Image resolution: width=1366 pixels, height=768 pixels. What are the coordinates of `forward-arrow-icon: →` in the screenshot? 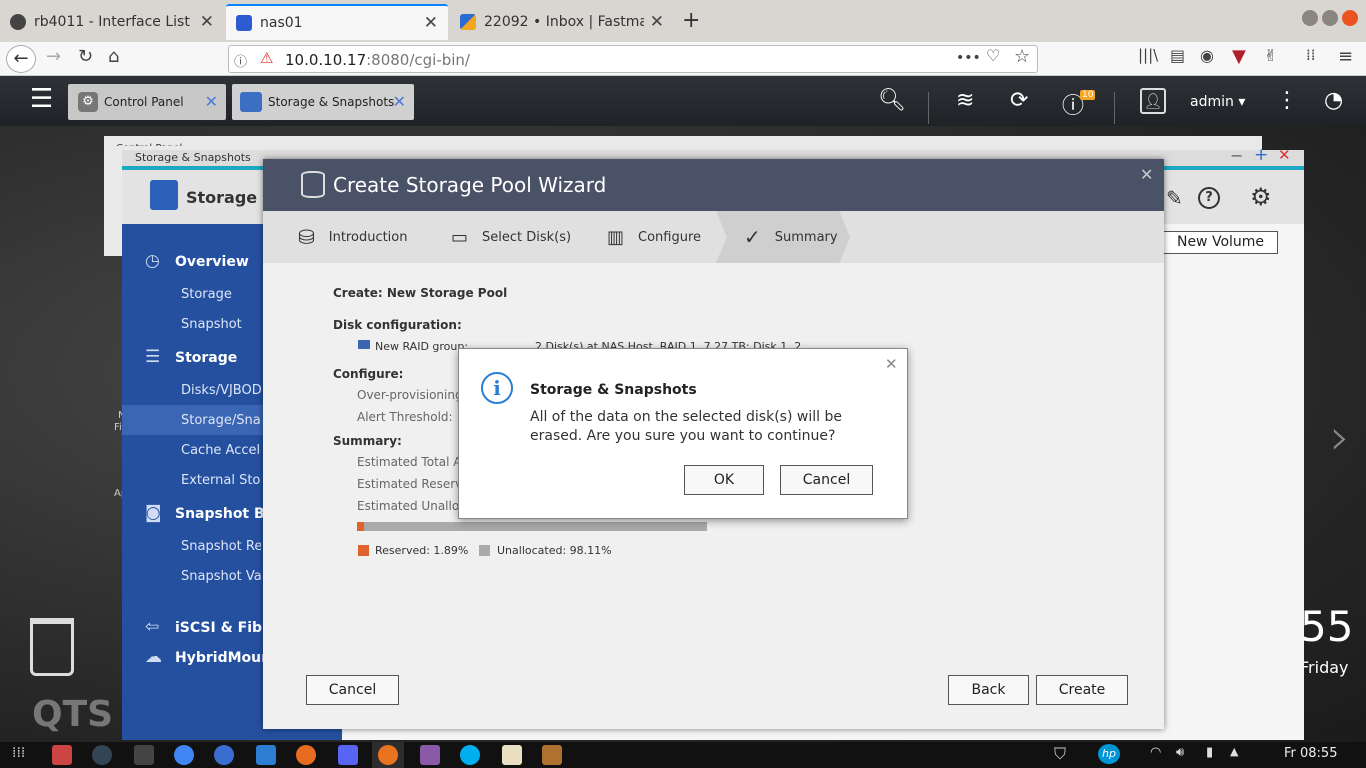 It's located at (53, 56).